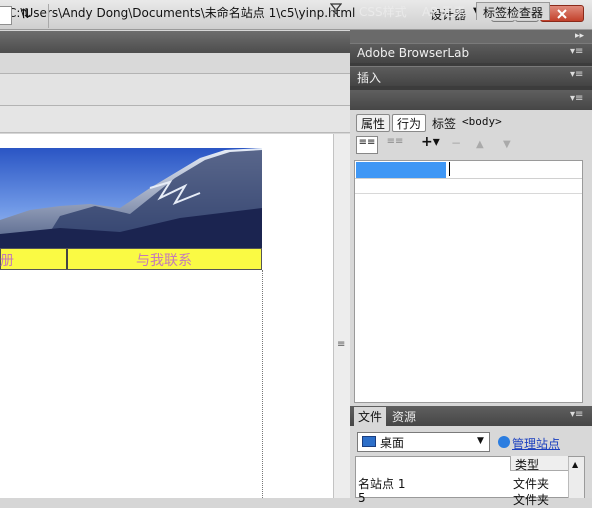 Image resolution: width=592 pixels, height=508 pixels. Describe the element at coordinates (401, 170) in the screenshot. I see `selected-event-cell` at that location.